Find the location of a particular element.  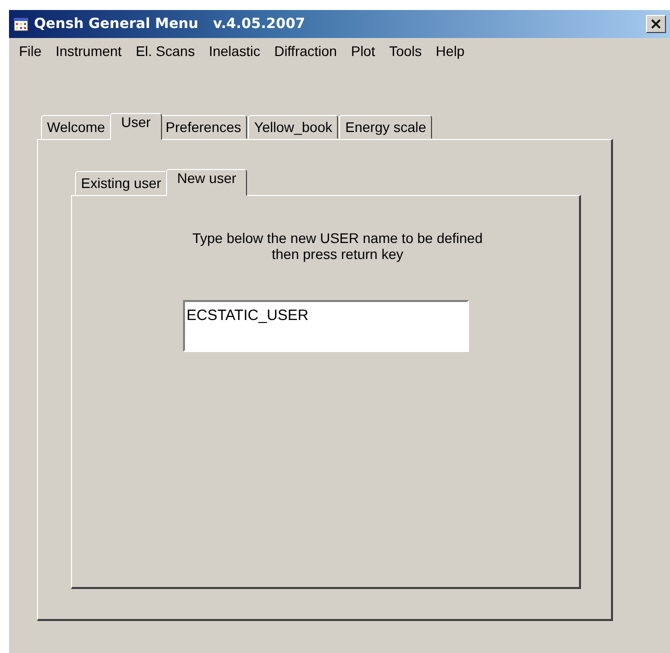

menu-item: Plot is located at coordinates (363, 54).